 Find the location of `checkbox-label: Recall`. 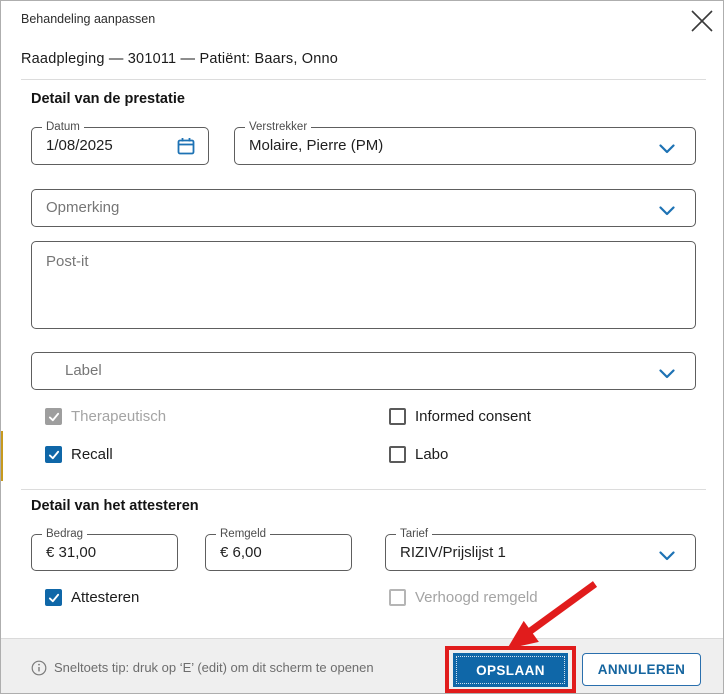

checkbox-label: Recall is located at coordinates (92, 454).